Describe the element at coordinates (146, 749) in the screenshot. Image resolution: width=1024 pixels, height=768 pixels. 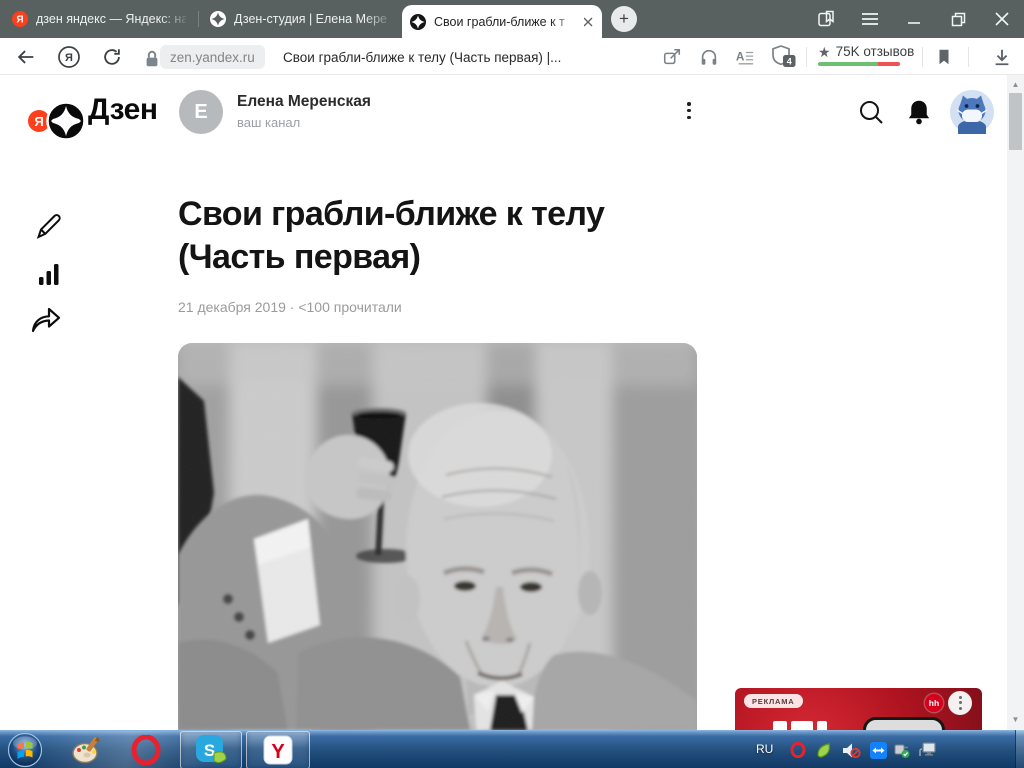
I see `taskbar-opera-icon` at that location.